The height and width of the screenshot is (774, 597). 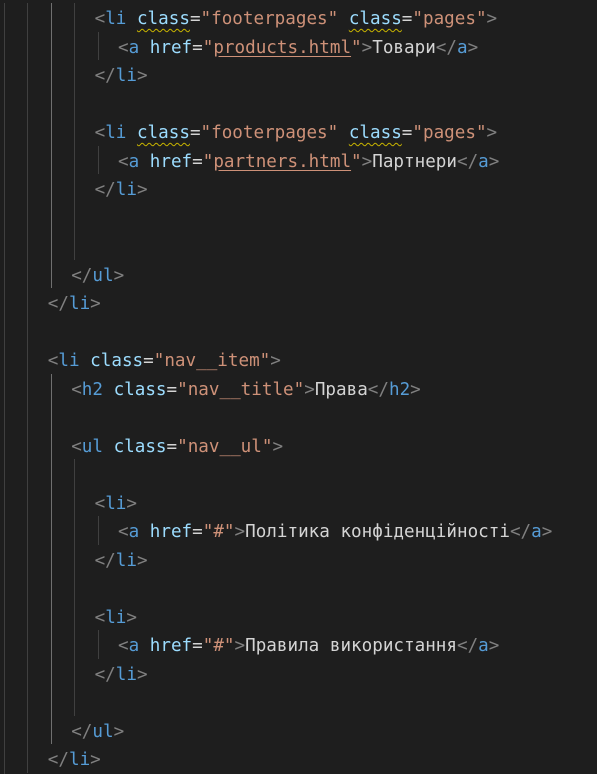 What do you see at coordinates (298, 48) in the screenshot?
I see `code-line: <a href="products.html">Товари</a>` at bounding box center [298, 48].